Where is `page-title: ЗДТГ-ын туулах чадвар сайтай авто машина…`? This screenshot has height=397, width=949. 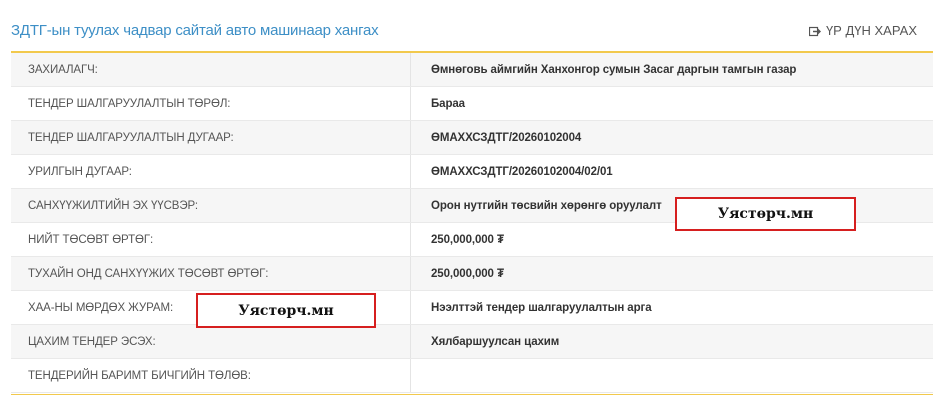
page-title: ЗДТГ-ын туулах чадвар сайтай авто машина… is located at coordinates (195, 30).